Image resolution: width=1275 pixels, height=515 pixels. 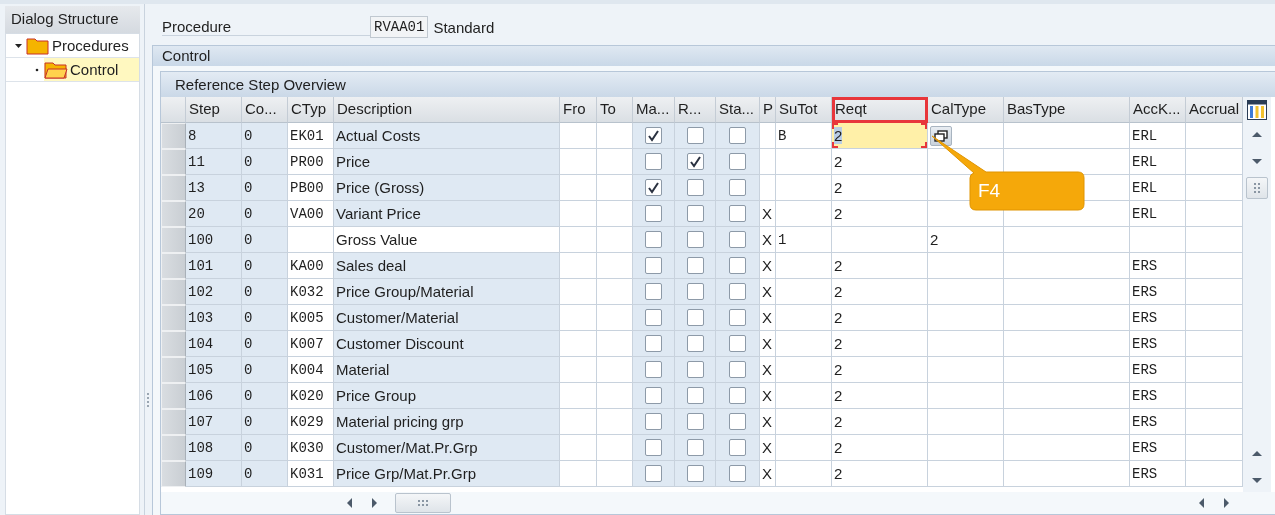 What do you see at coordinates (447, 162) in the screenshot?
I see `table-cell: Price` at bounding box center [447, 162].